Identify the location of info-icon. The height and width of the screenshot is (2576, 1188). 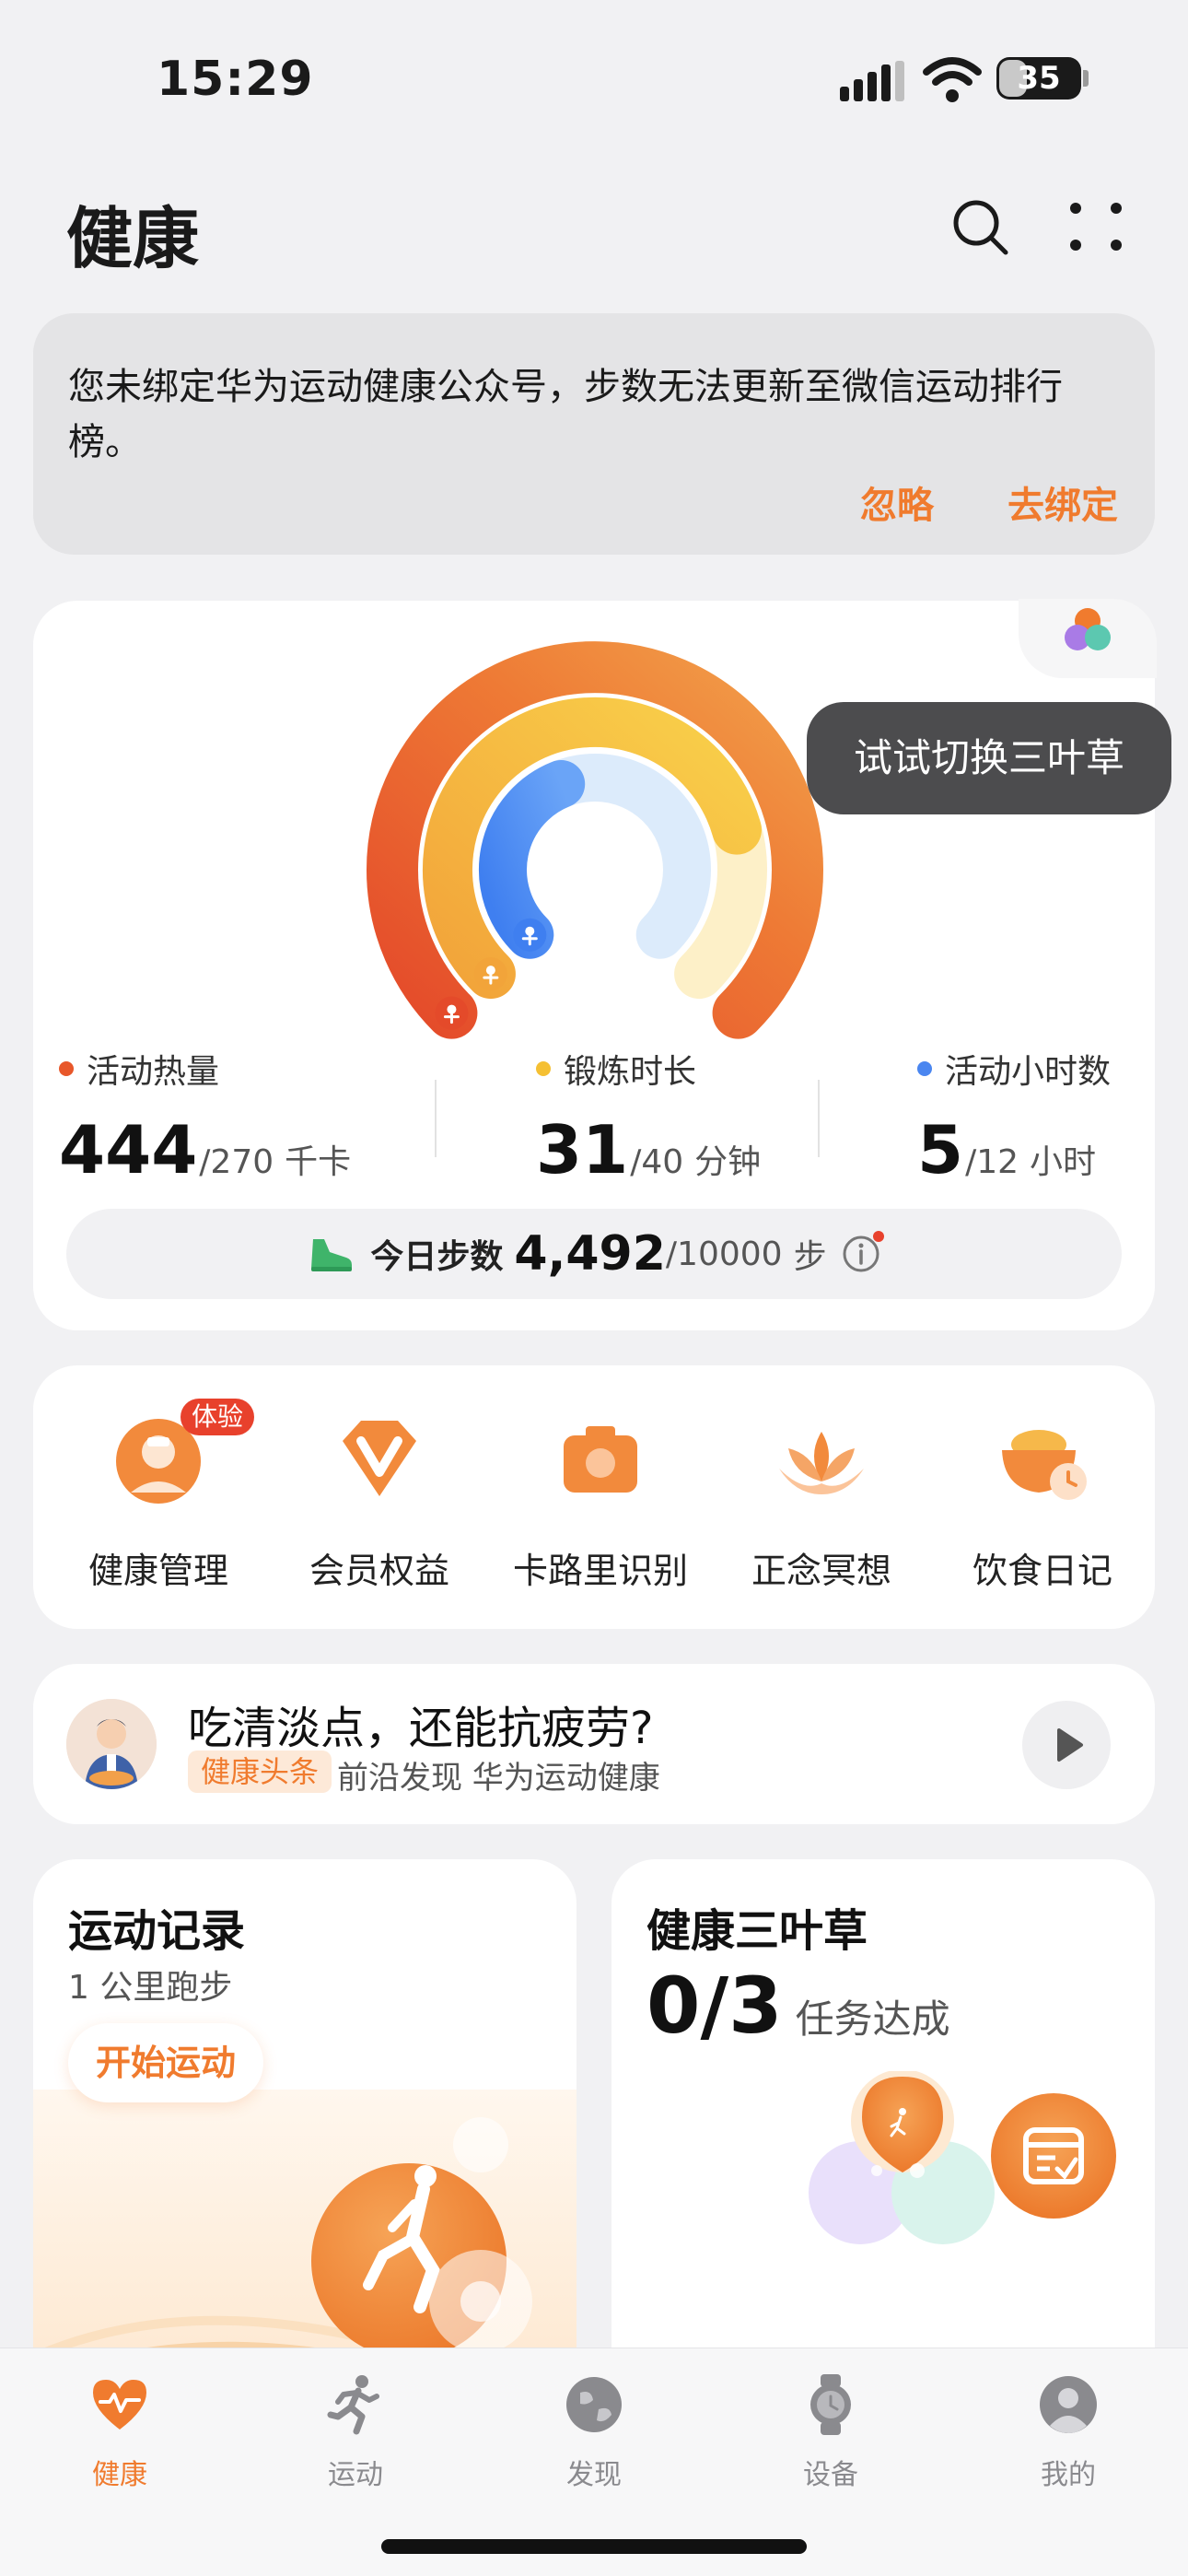
(863, 1252).